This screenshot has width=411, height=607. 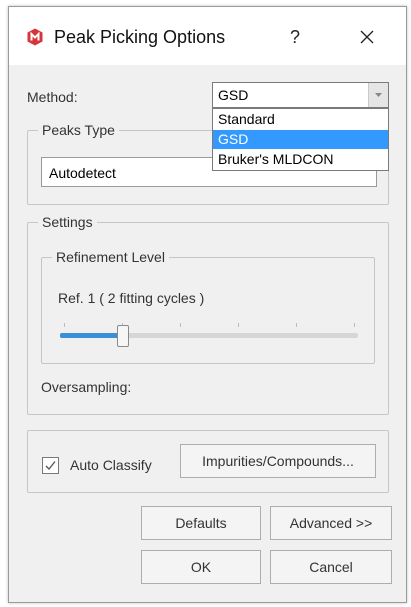 I want to click on mnova-logo-icon, so click(x=35, y=37).